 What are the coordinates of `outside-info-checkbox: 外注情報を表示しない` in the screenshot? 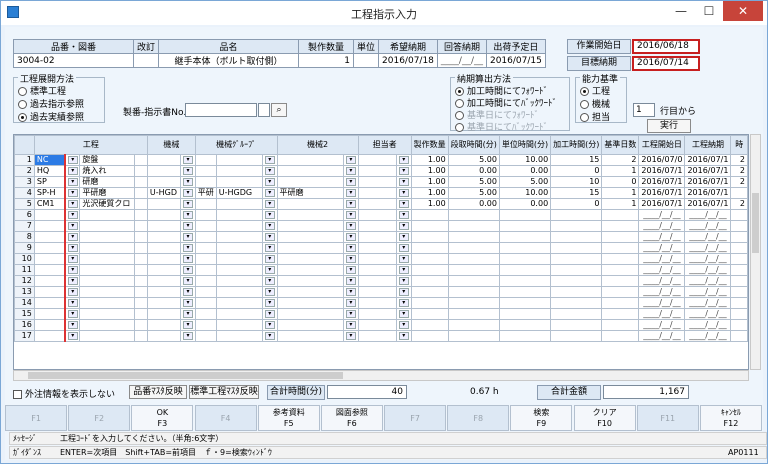 It's located at (64, 393).